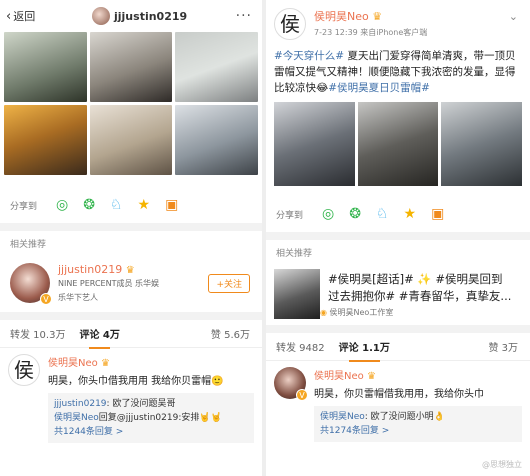 This screenshot has height=476, width=530. I want to click on reply-text: : 欧了没问题吴哥, so click(141, 404).